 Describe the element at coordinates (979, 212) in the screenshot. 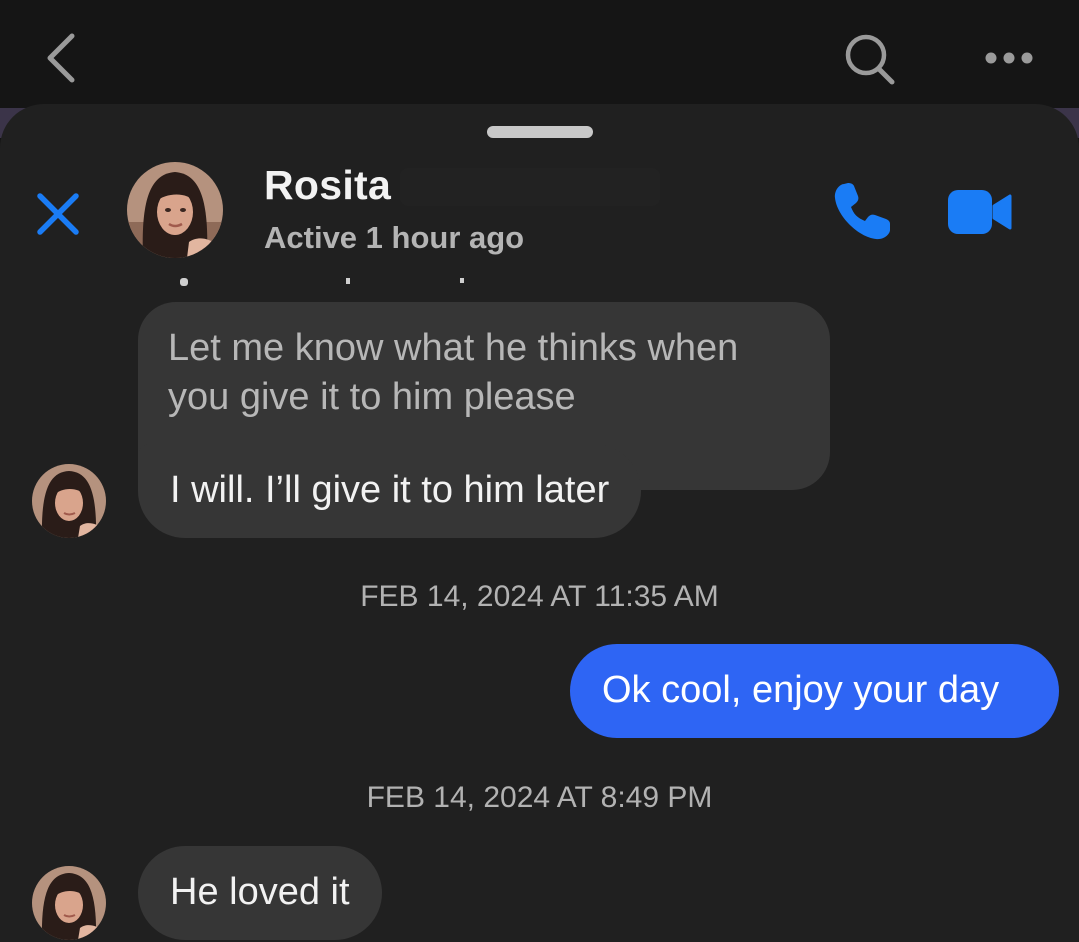

I see `video-camera-icon` at that location.